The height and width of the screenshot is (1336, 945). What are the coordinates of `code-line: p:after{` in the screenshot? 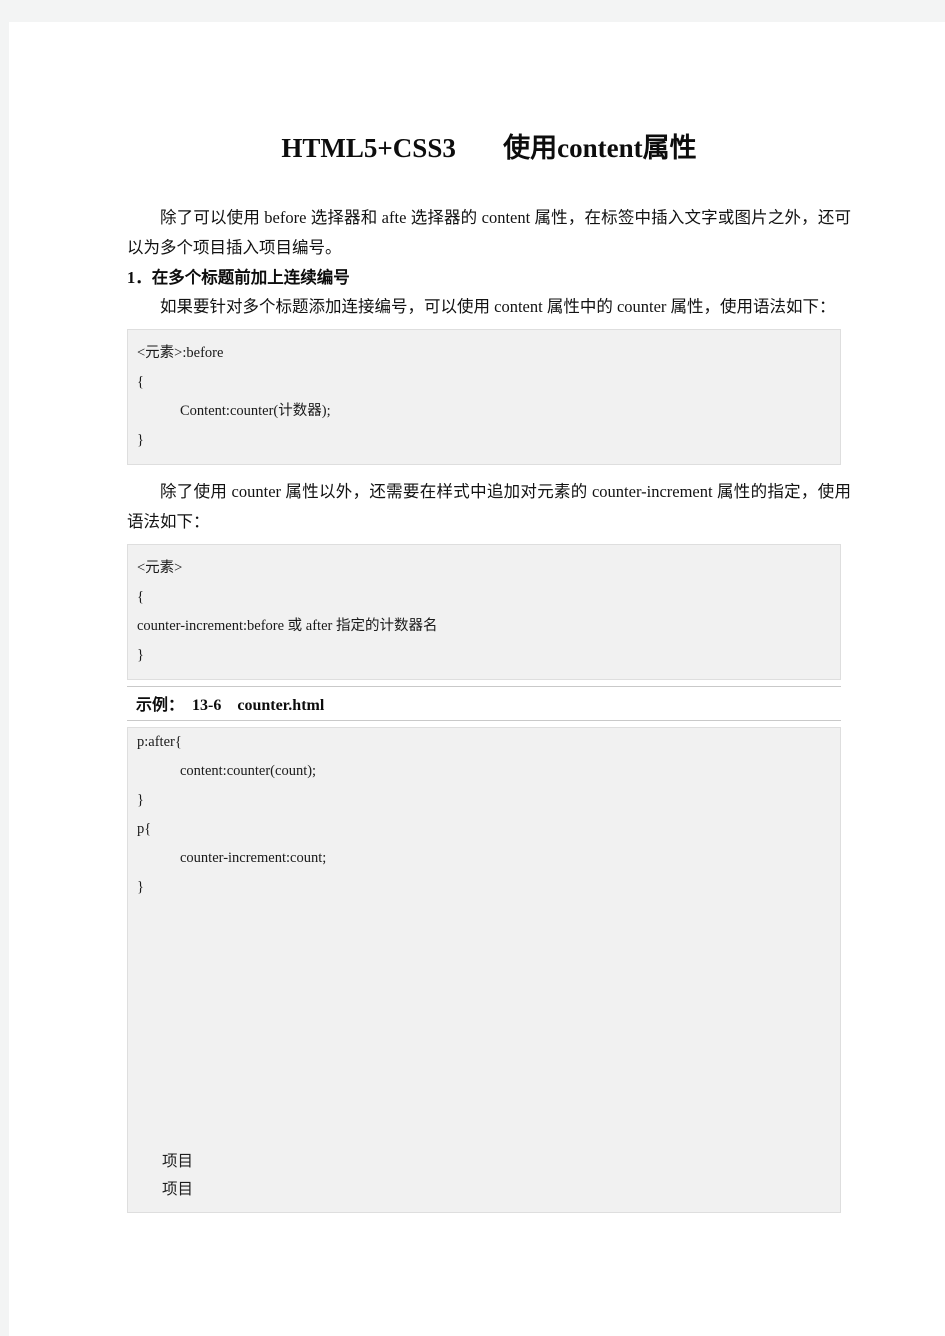 It's located at (159, 742).